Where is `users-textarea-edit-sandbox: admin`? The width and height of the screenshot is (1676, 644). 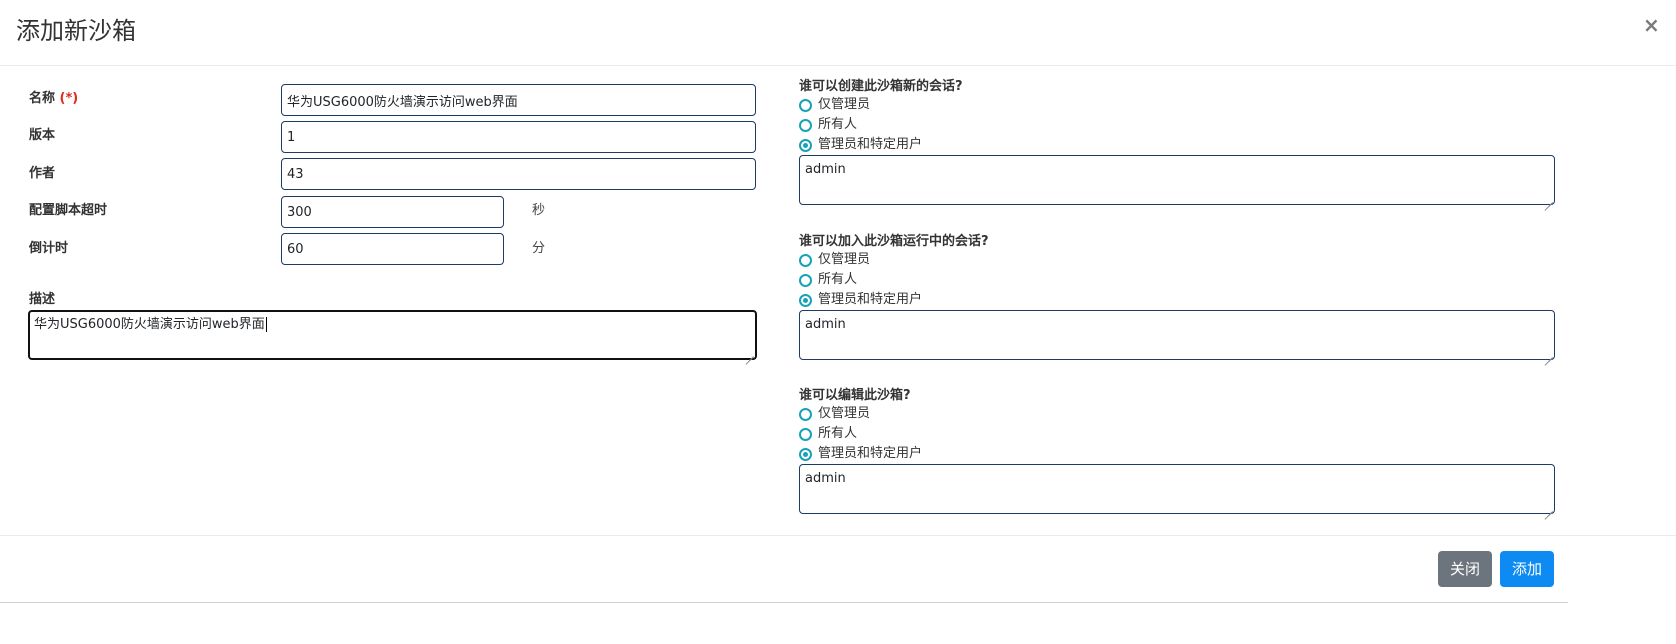
users-textarea-edit-sandbox: admin is located at coordinates (1177, 489).